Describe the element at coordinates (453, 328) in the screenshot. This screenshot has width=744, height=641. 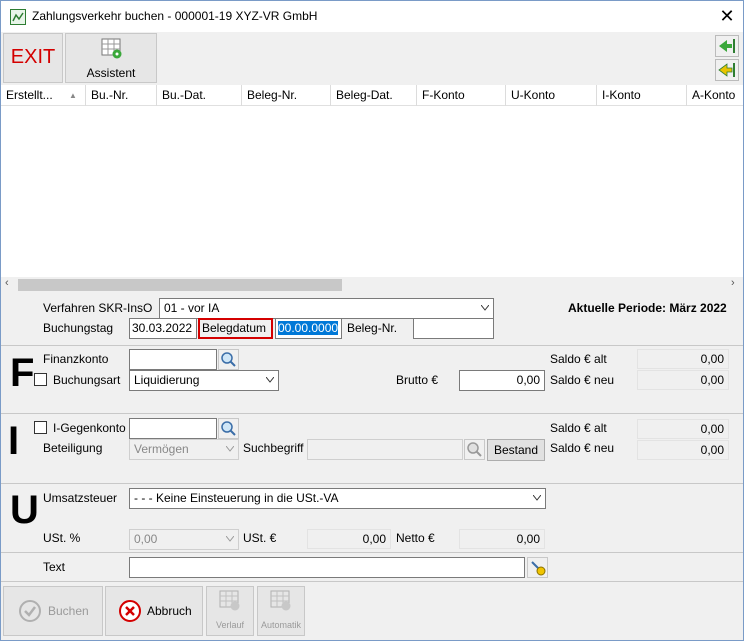
I see `beleg-nr-input` at that location.